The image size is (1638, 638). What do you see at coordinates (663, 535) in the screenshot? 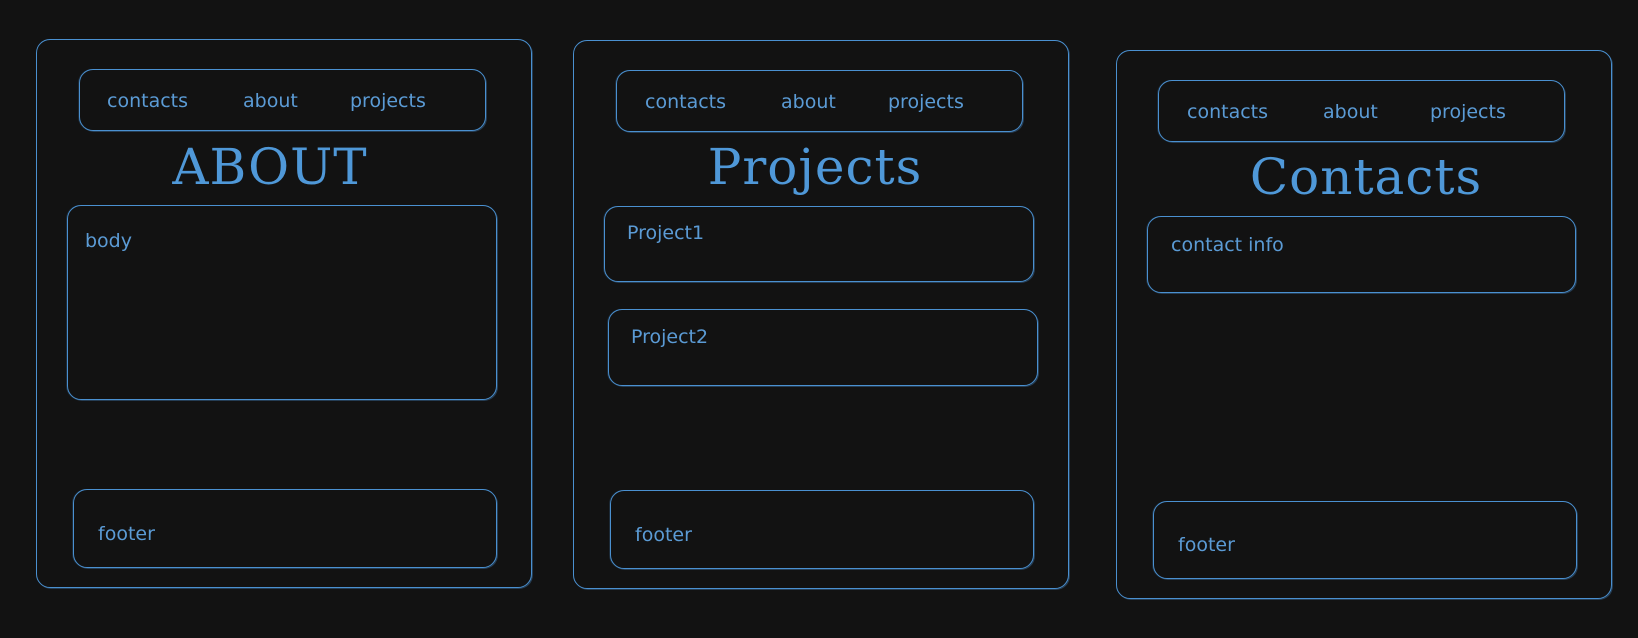
I see `projects-footer-label: footer` at bounding box center [663, 535].